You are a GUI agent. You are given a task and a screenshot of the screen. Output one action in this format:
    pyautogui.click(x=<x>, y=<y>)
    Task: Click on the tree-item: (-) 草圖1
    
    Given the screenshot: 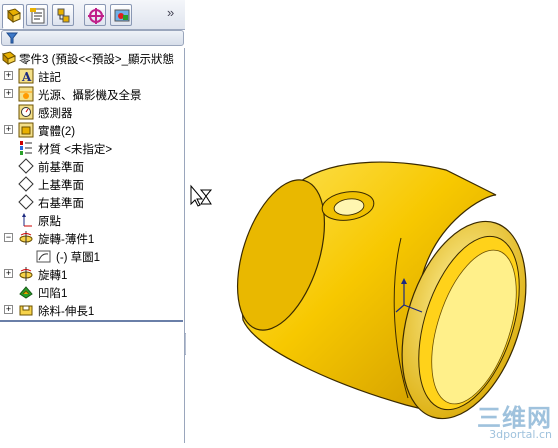 What is the action you would take?
    pyautogui.click(x=92, y=256)
    